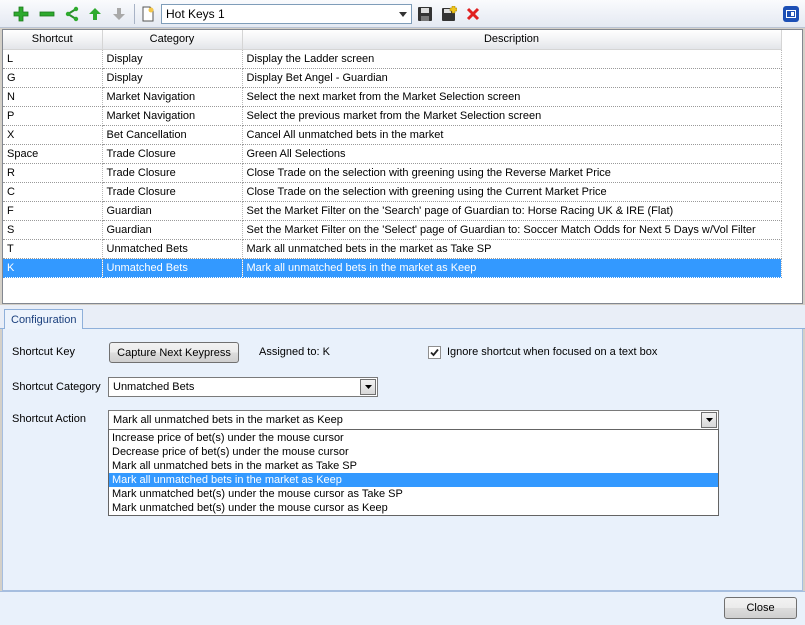 This screenshot has width=805, height=625. I want to click on cell-shortcut: K, so click(53, 268).